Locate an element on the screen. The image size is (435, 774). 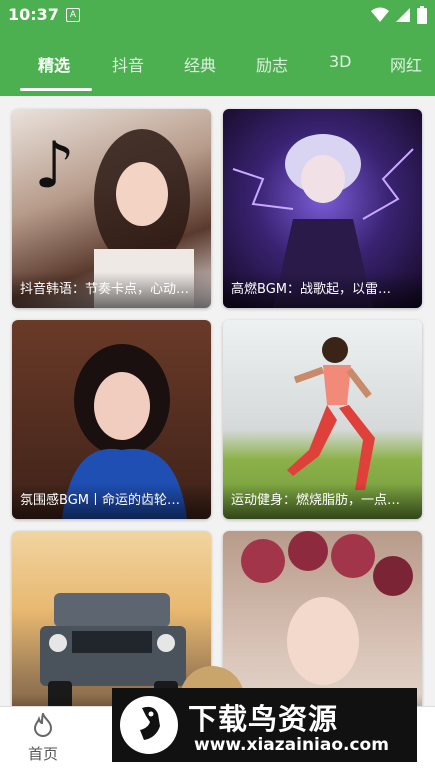
watermark-banner: 下载鸟资源 www.xiazainiao.com is located at coordinates (264, 725).